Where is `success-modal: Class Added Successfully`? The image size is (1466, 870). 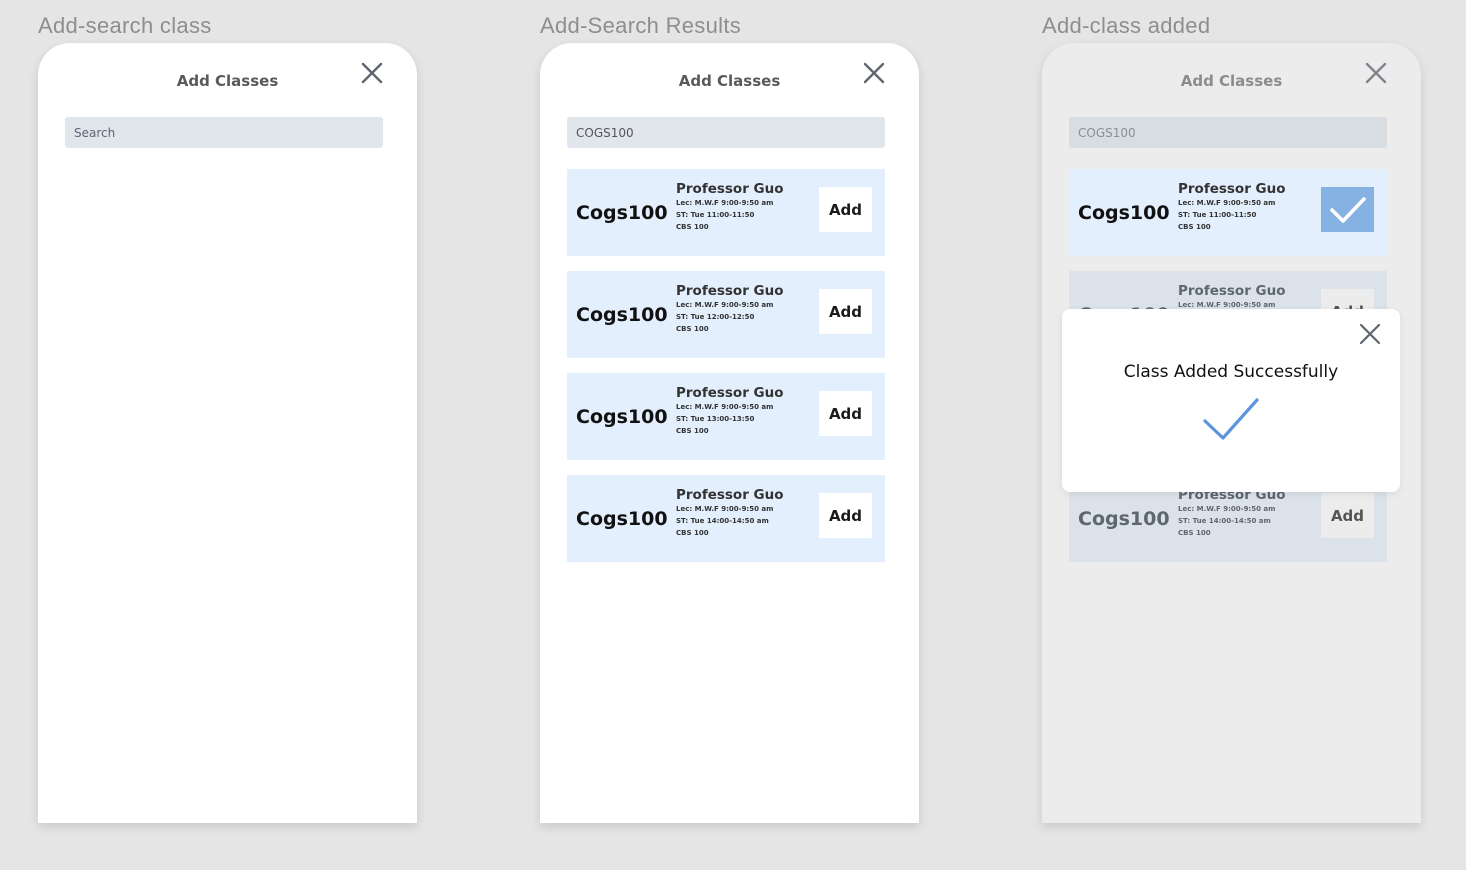 success-modal: Class Added Successfully is located at coordinates (1231, 400).